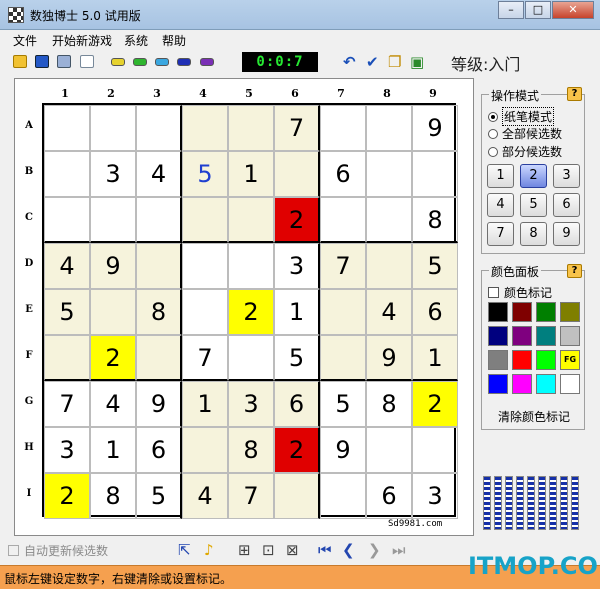 The width and height of the screenshot is (600, 589). Describe the element at coordinates (574, 94) in the screenshot. I see `operation-help-button: ?` at that location.